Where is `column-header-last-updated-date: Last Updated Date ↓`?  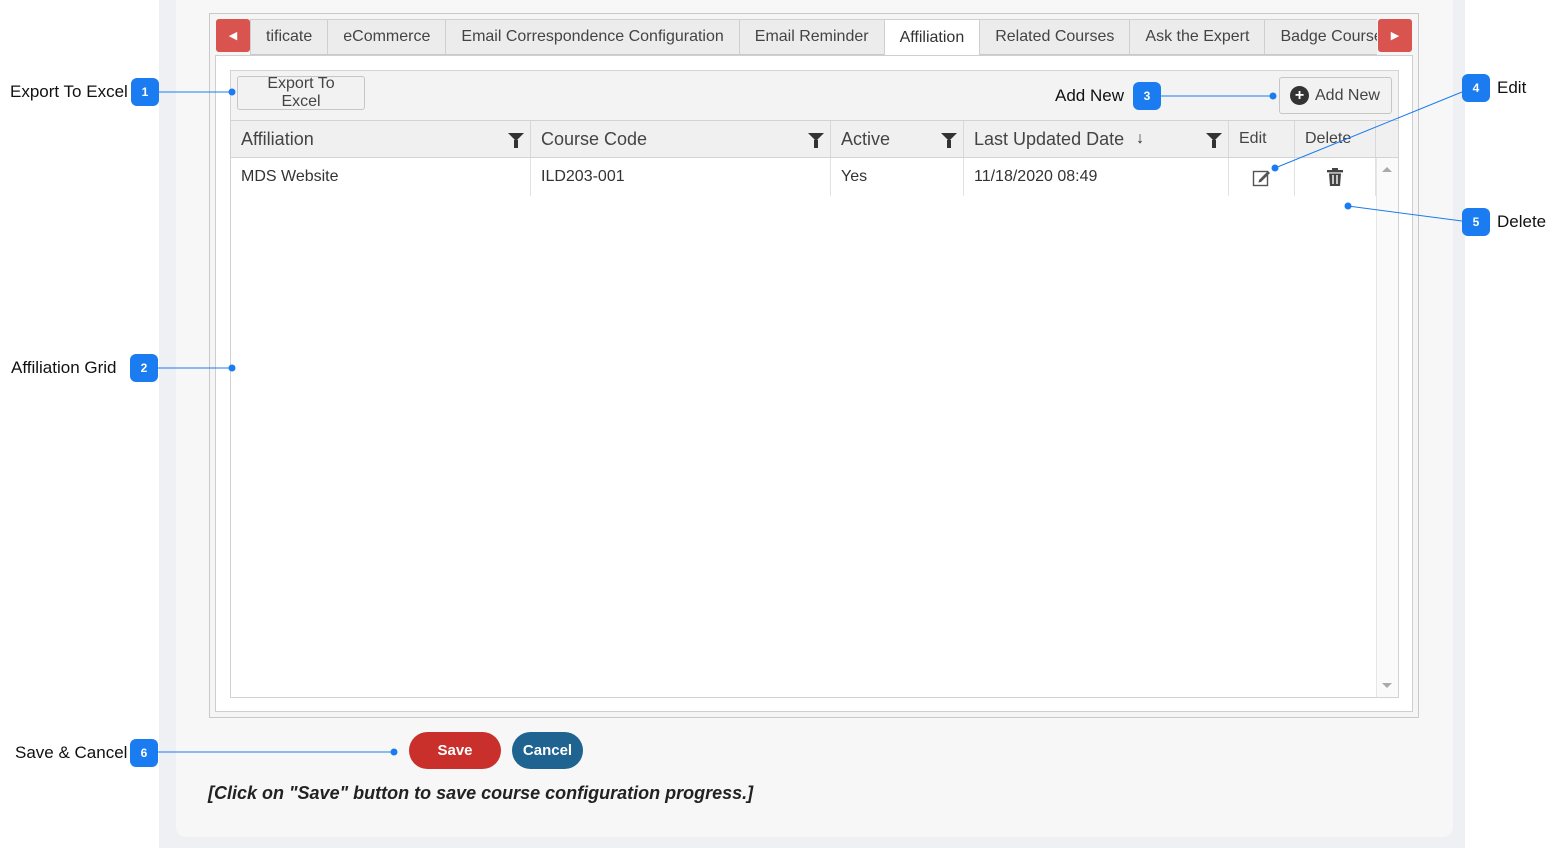
column-header-last-updated-date: Last Updated Date ↓ is located at coordinates (1096, 139).